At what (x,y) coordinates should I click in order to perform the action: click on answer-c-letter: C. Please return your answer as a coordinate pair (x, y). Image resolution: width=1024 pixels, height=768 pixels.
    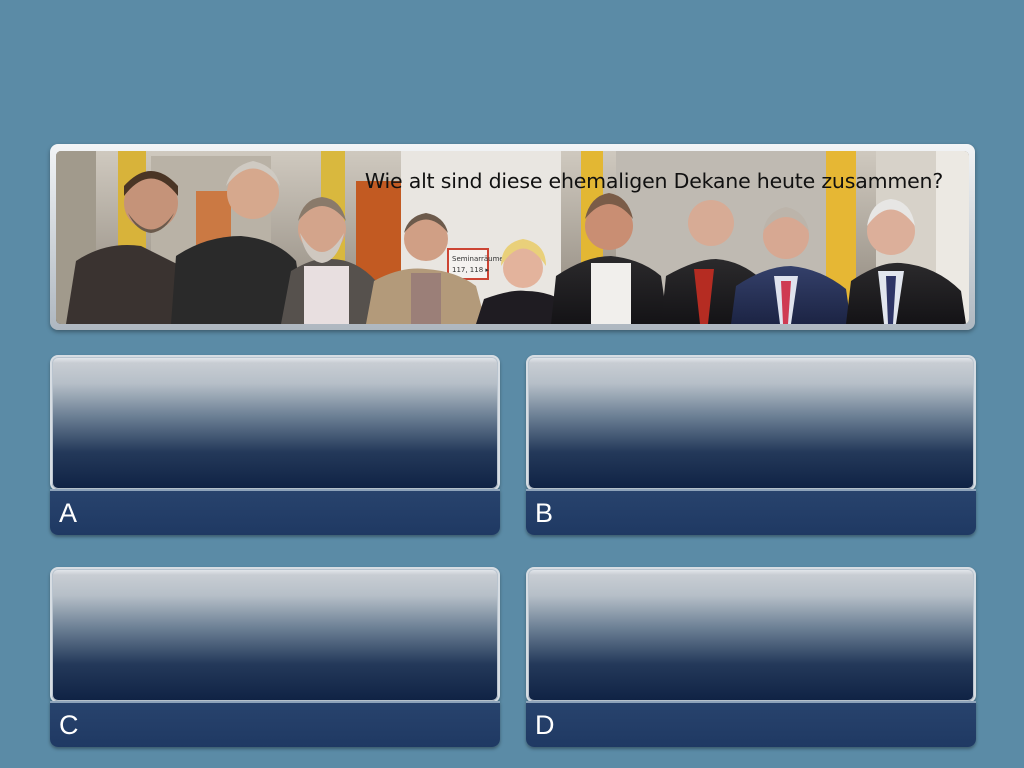
    Looking at the image, I should click on (69, 725).